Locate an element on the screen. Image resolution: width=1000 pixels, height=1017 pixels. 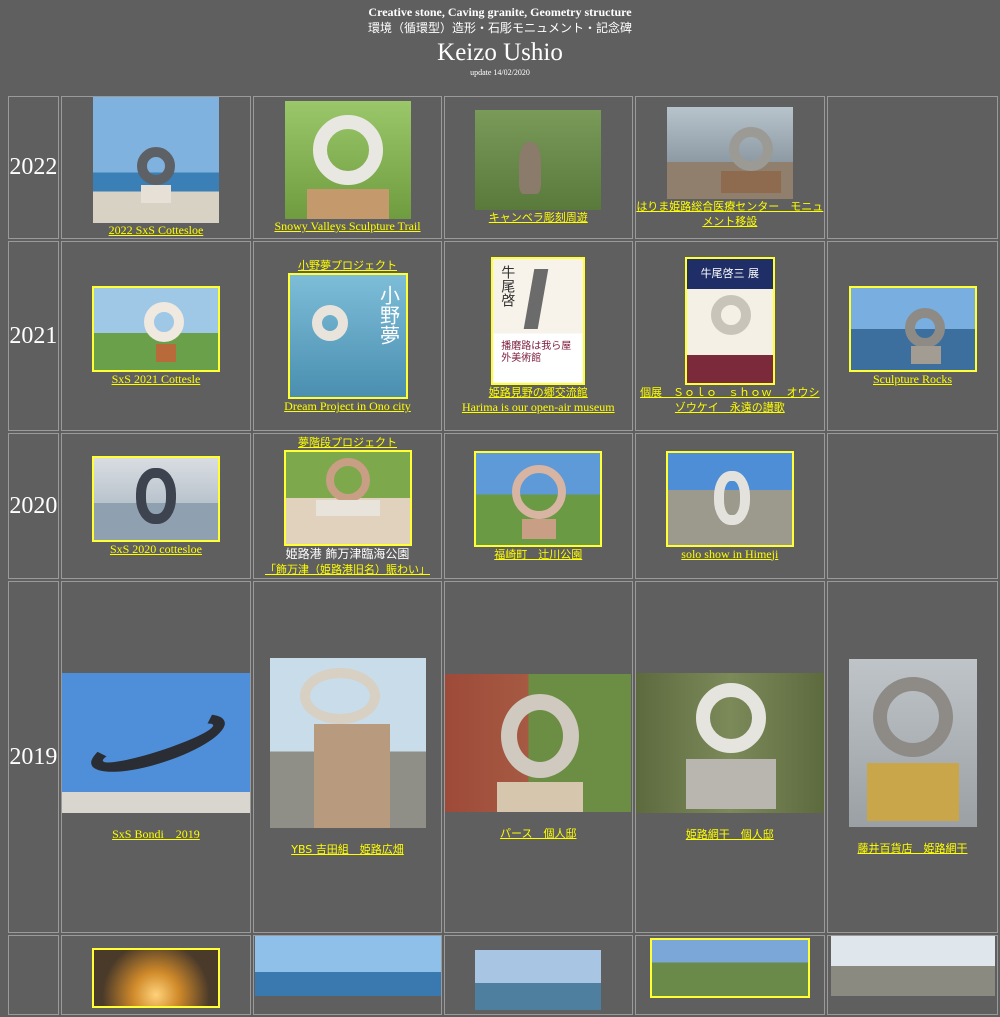
work-cell: 2022 SxS Cottesloe is located at coordinates (156, 167).